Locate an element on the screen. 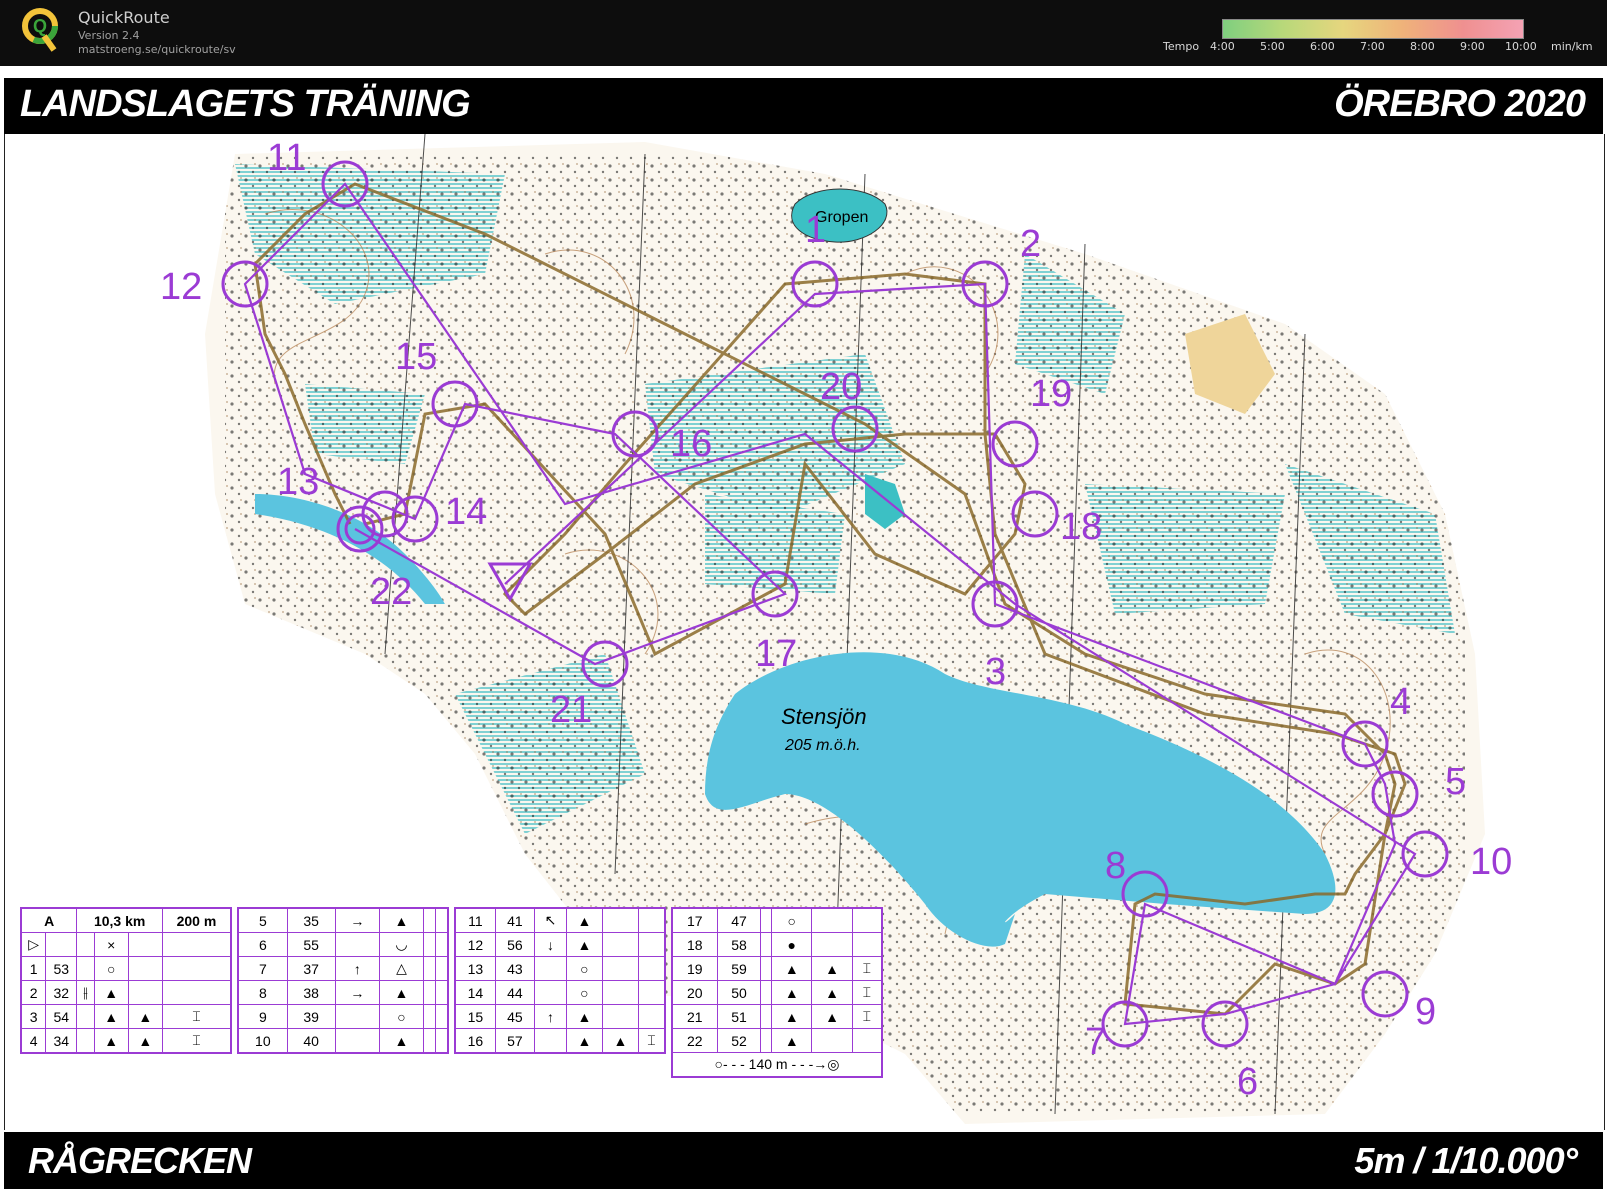 The height and width of the screenshot is (1189, 1607). desc-code: 58 is located at coordinates (739, 944).